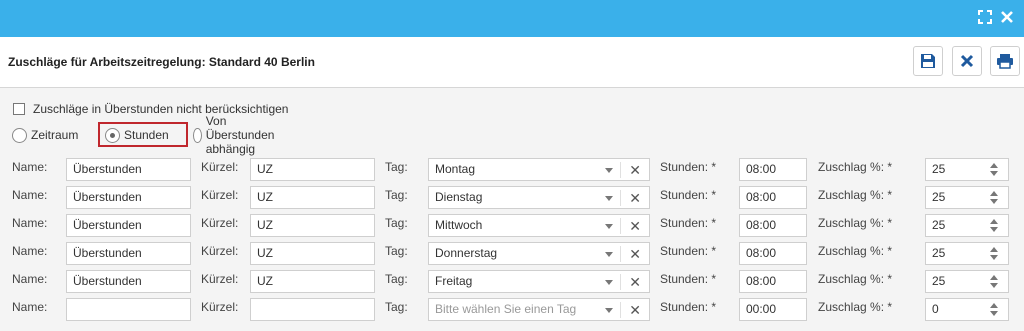 This screenshot has width=1024, height=331. I want to click on print-button, so click(1005, 61).